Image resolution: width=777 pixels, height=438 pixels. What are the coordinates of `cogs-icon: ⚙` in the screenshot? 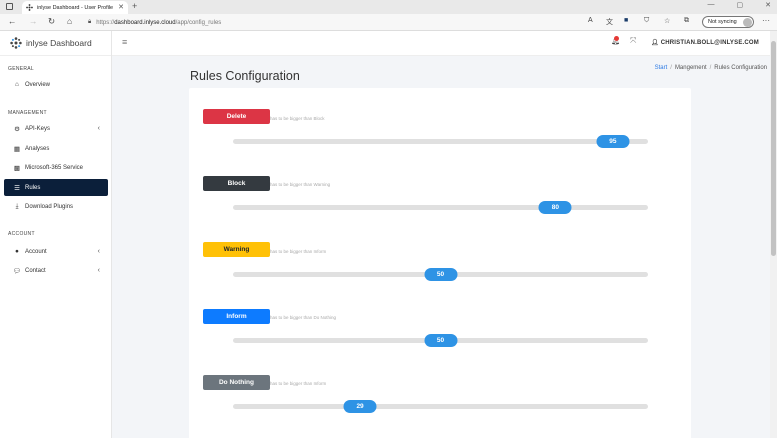 It's located at (17, 129).